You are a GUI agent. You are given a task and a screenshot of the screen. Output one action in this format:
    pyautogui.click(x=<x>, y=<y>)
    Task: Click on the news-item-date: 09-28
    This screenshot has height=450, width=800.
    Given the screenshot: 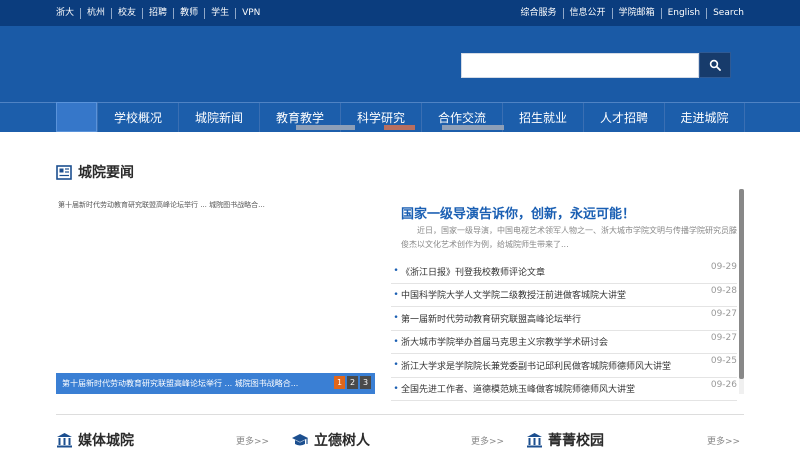 What is the action you would take?
    pyautogui.click(x=723, y=290)
    